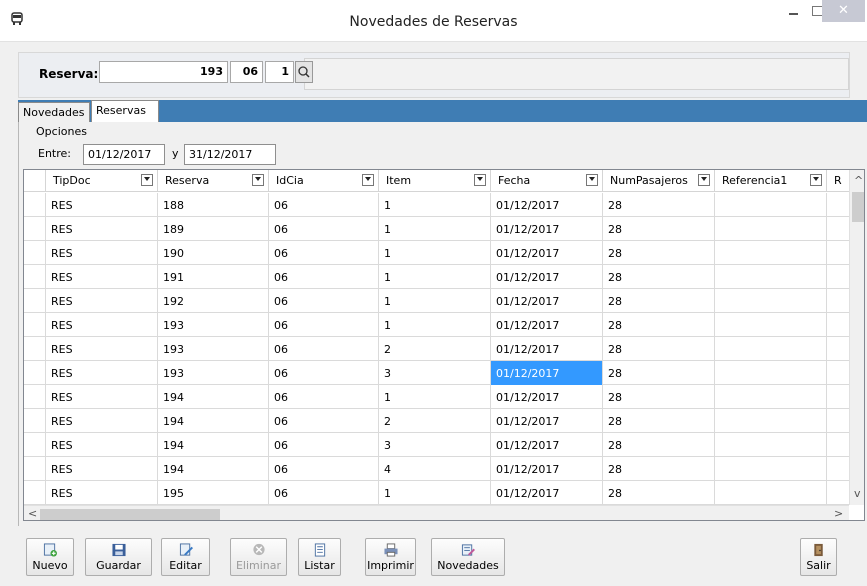 The height and width of the screenshot is (586, 867). What do you see at coordinates (856, 337) in the screenshot?
I see `vertical-scrollbar: ^ v` at bounding box center [856, 337].